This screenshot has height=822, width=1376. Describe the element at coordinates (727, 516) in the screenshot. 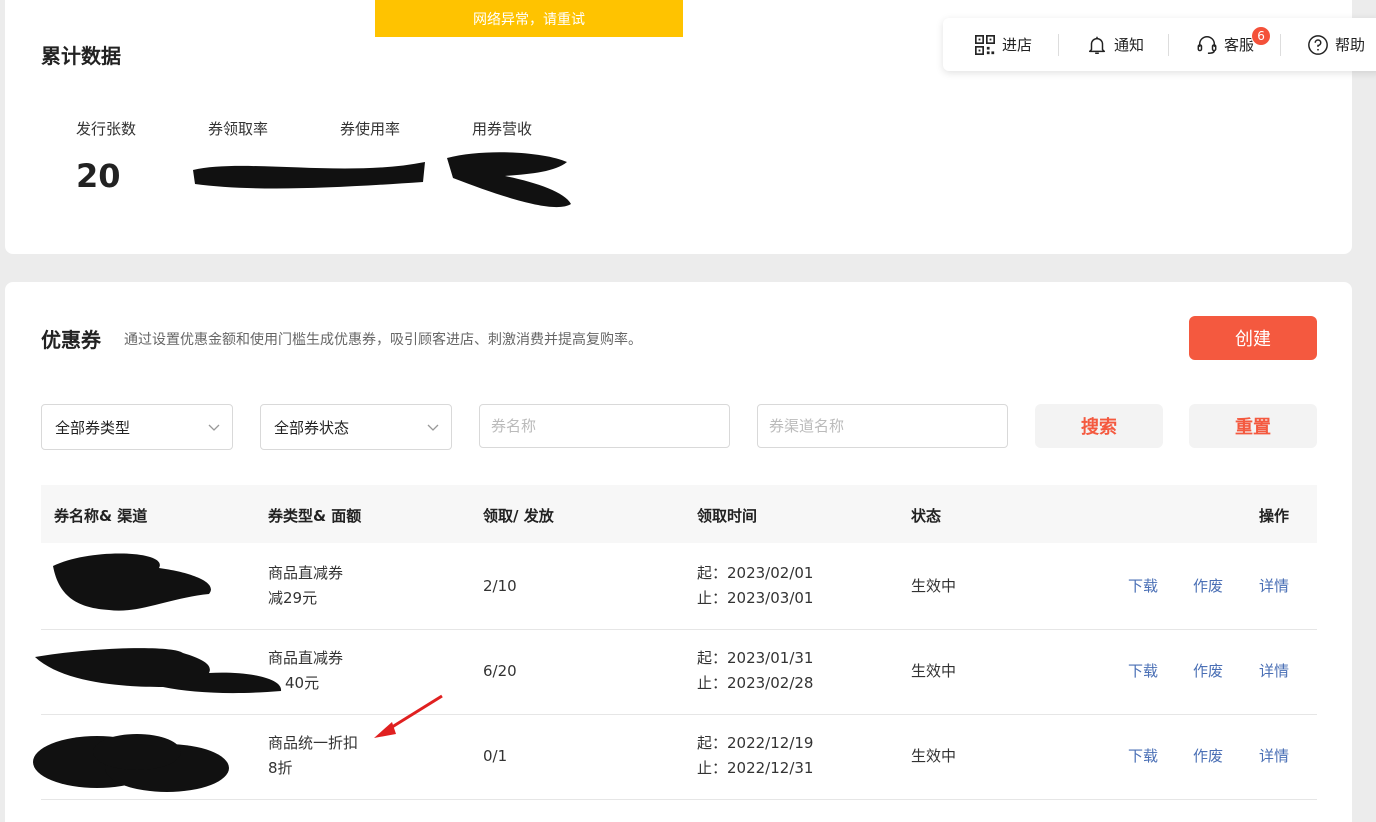

I see `column-header: 领取时间` at that location.